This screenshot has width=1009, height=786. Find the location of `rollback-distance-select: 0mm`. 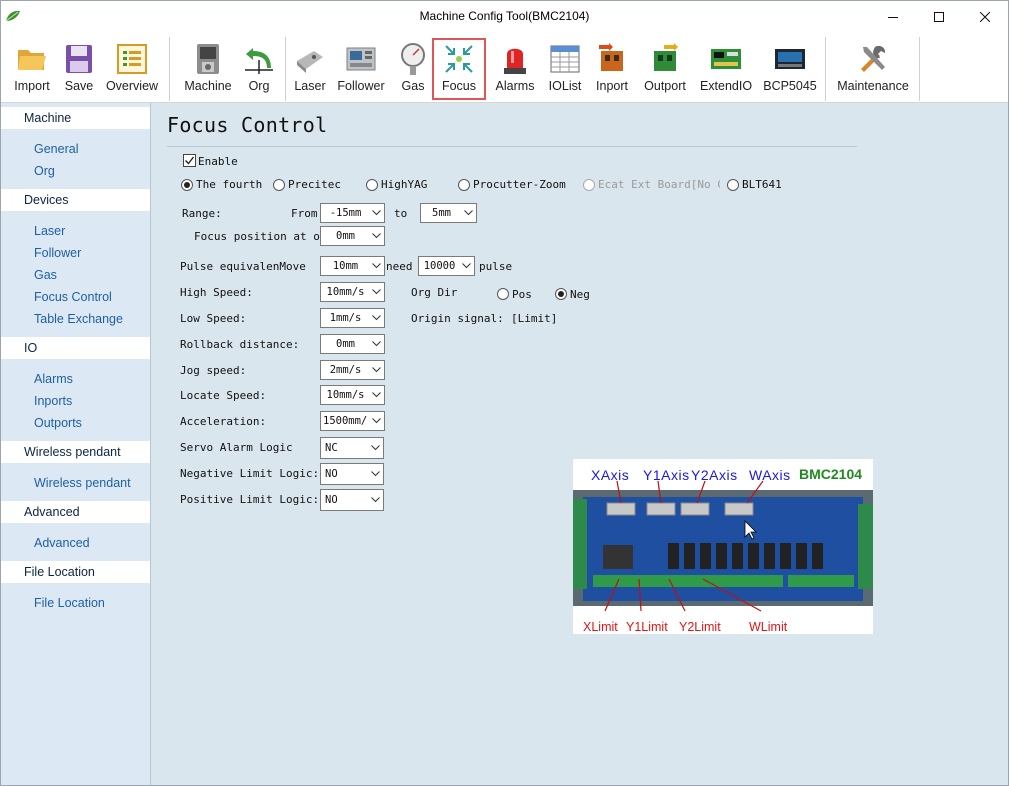

rollback-distance-select: 0mm is located at coordinates (352, 344).